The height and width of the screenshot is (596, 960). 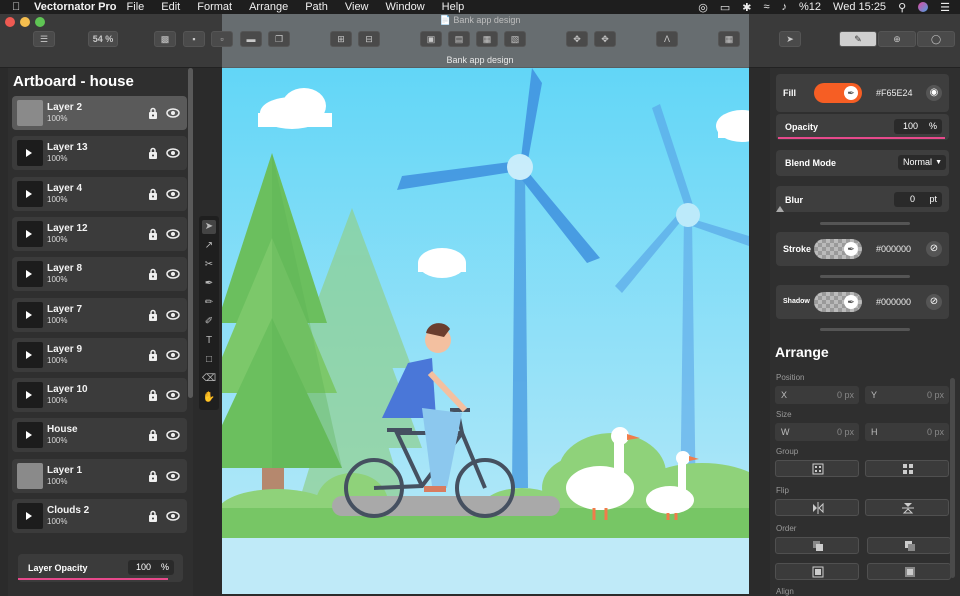 I want to click on layer-row: House 100%, so click(x=99, y=435).